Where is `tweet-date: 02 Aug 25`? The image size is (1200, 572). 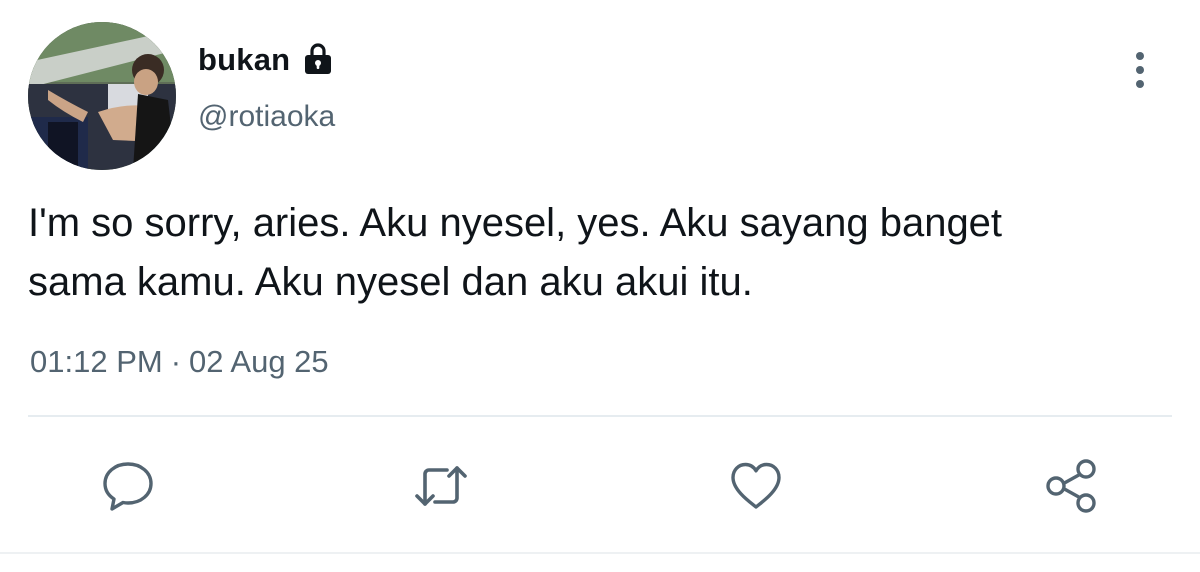 tweet-date: 02 Aug 25 is located at coordinates (259, 361).